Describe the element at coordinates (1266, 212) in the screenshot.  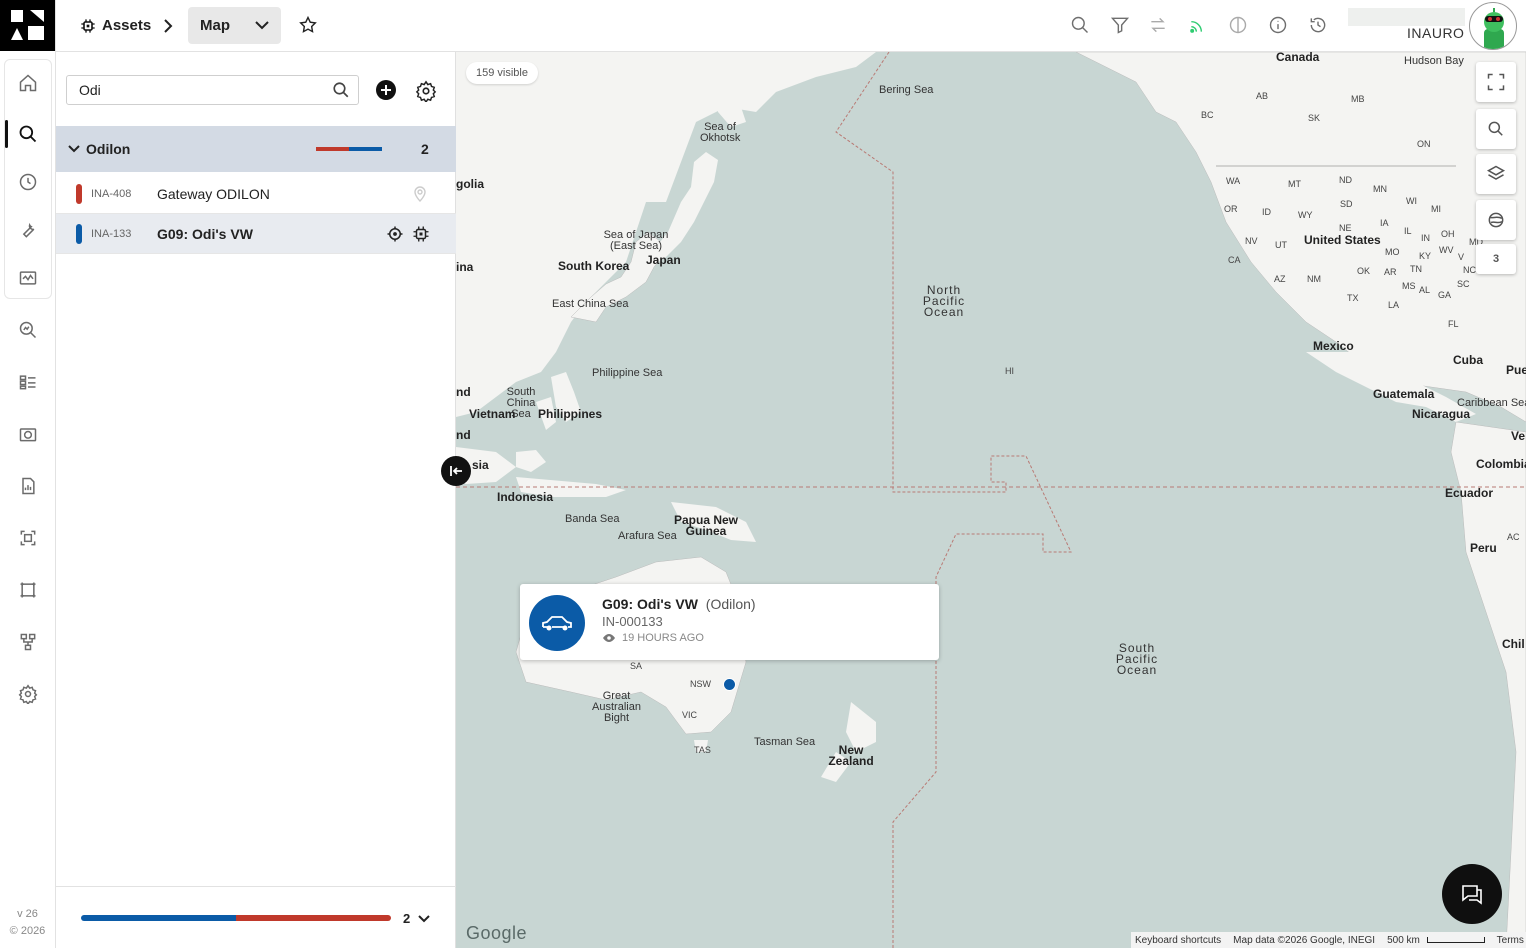
I see `map-label-id: ID` at that location.